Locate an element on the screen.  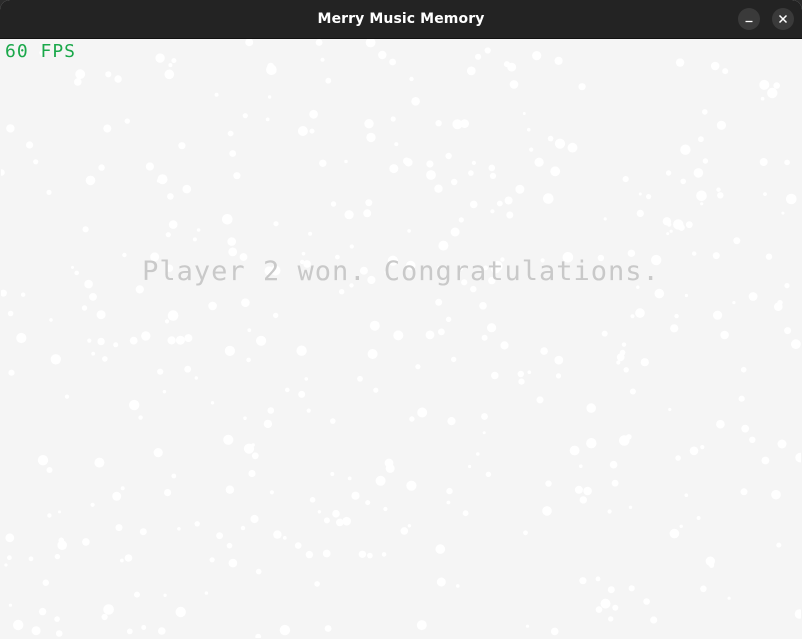
minimize-button is located at coordinates (749, 19).